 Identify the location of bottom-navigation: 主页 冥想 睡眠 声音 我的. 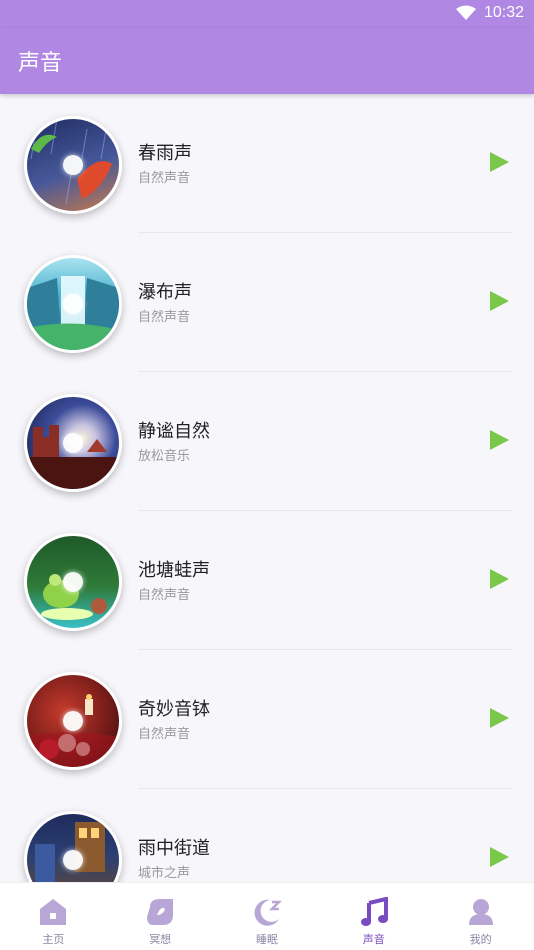
(267, 916).